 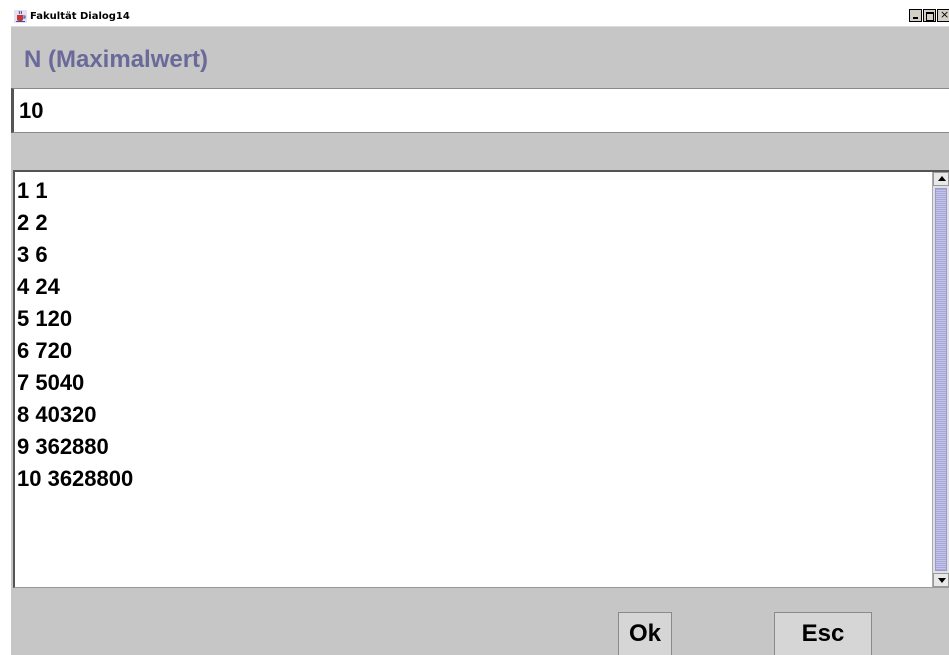 What do you see at coordinates (45, 350) in the screenshot?
I see `result-row: 6 720` at bounding box center [45, 350].